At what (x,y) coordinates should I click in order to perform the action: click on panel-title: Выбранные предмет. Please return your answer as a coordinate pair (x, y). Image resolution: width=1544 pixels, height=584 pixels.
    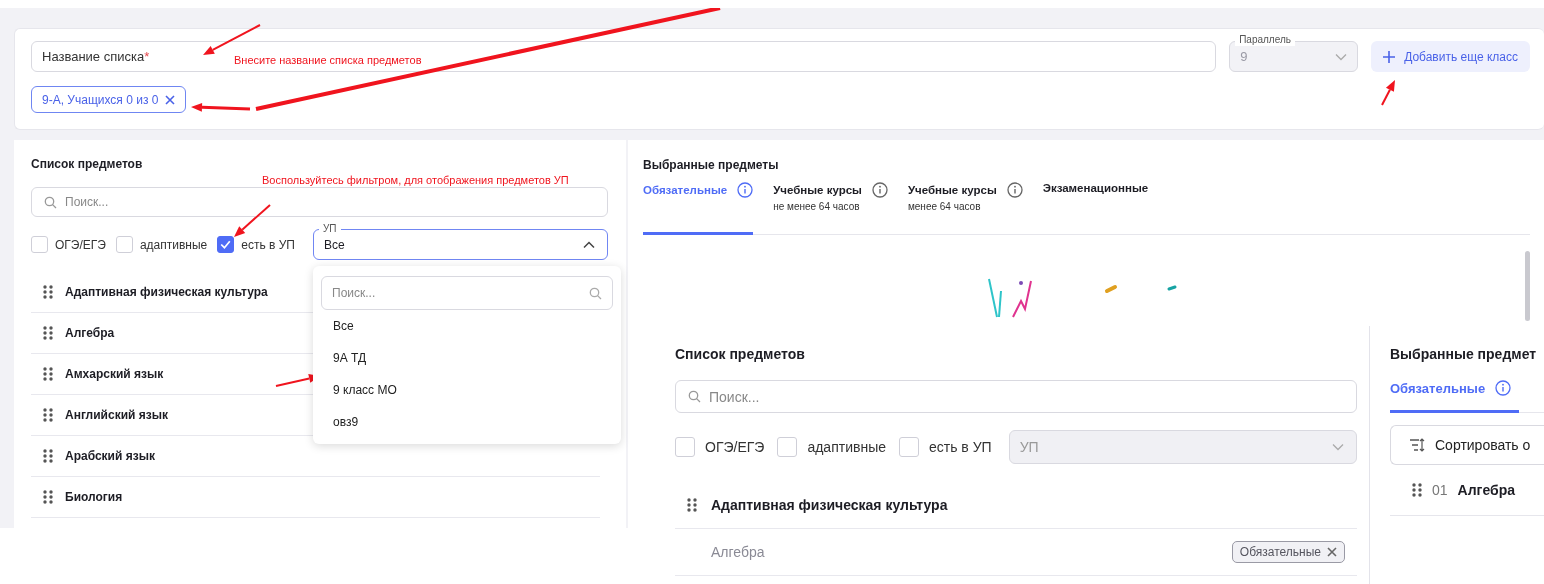
    Looking at the image, I should click on (1464, 354).